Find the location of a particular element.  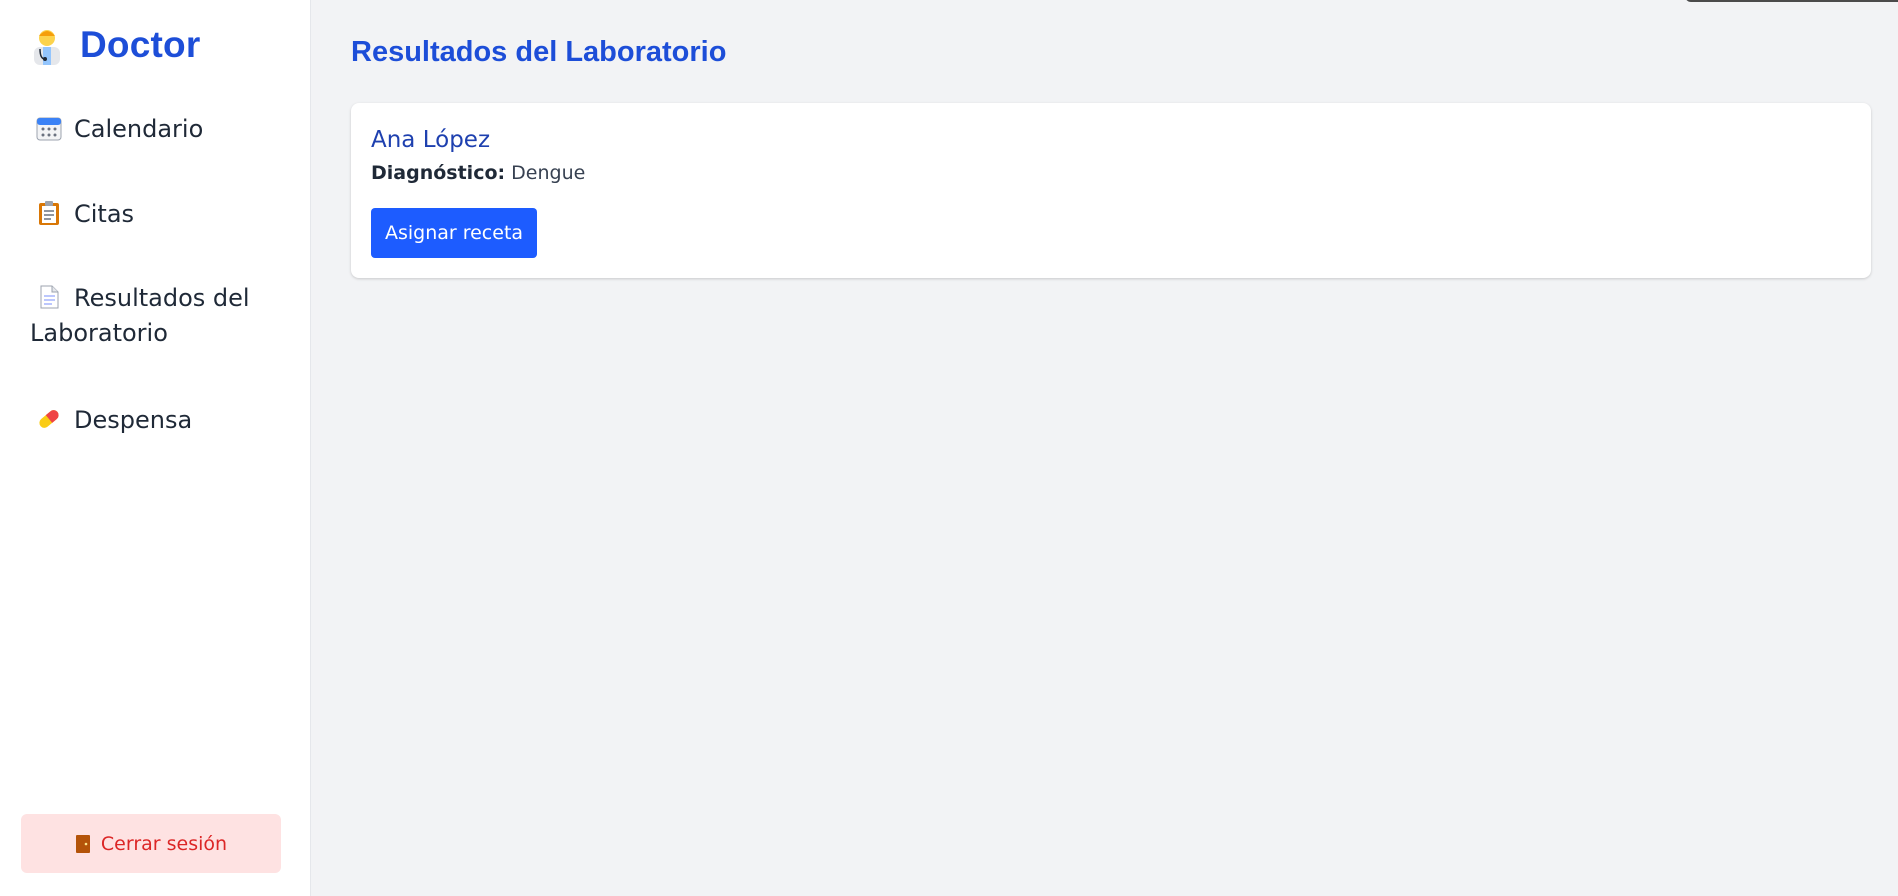

sidebar-item-calendario: Calendario is located at coordinates (119, 129).